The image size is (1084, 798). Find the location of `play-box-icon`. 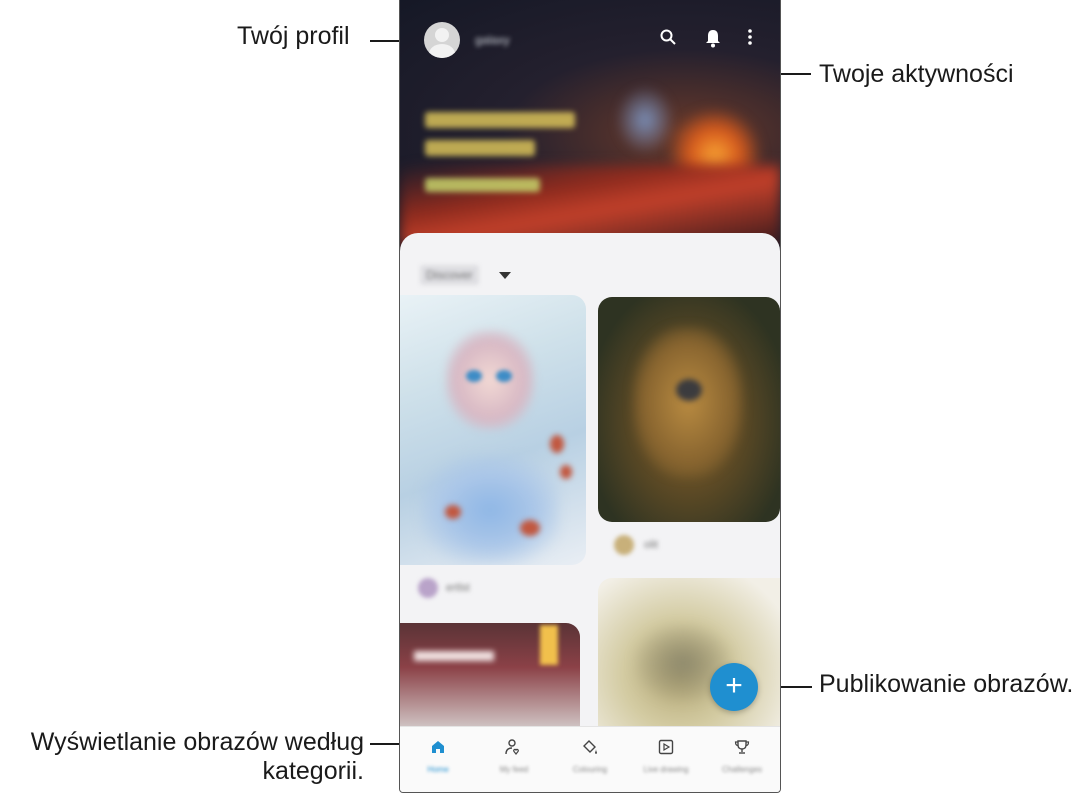

play-box-icon is located at coordinates (666, 749).